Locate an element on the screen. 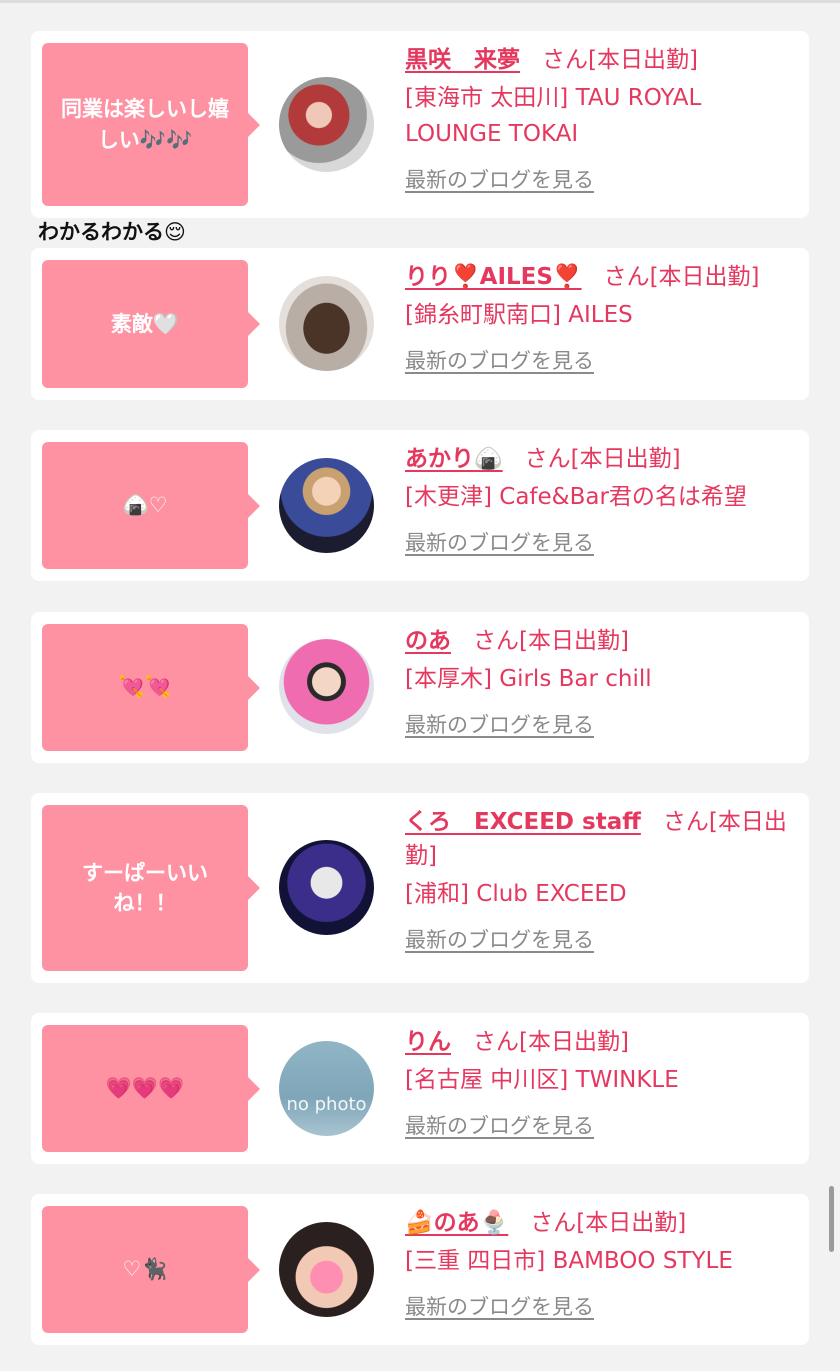  shop-location: [浦和] Club EXCEED is located at coordinates (516, 894).